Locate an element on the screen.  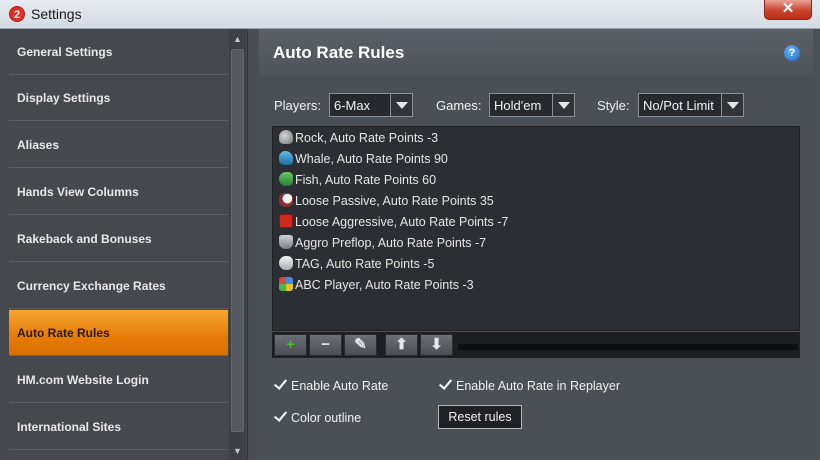
list-item: Loose Aggressive, Auto Rate Points -7 is located at coordinates (393, 222).